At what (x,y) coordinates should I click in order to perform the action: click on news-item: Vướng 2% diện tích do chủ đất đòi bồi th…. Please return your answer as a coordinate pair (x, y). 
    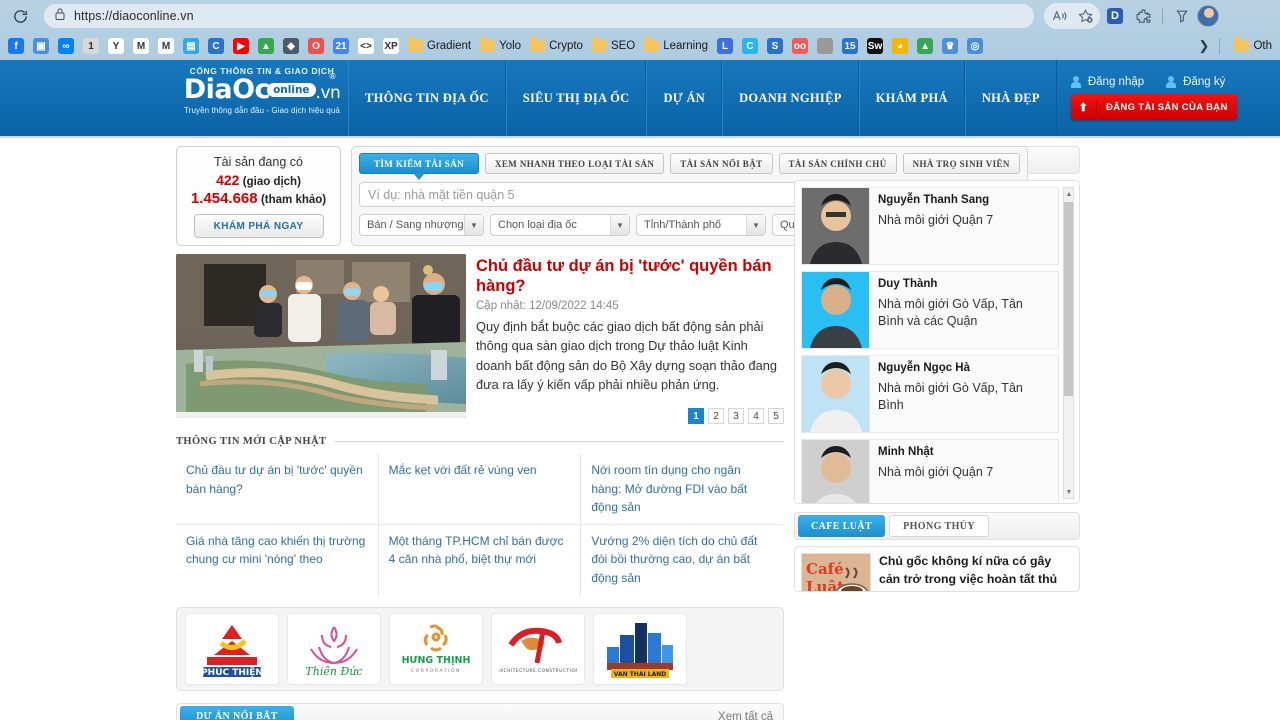
    Looking at the image, I should click on (682, 560).